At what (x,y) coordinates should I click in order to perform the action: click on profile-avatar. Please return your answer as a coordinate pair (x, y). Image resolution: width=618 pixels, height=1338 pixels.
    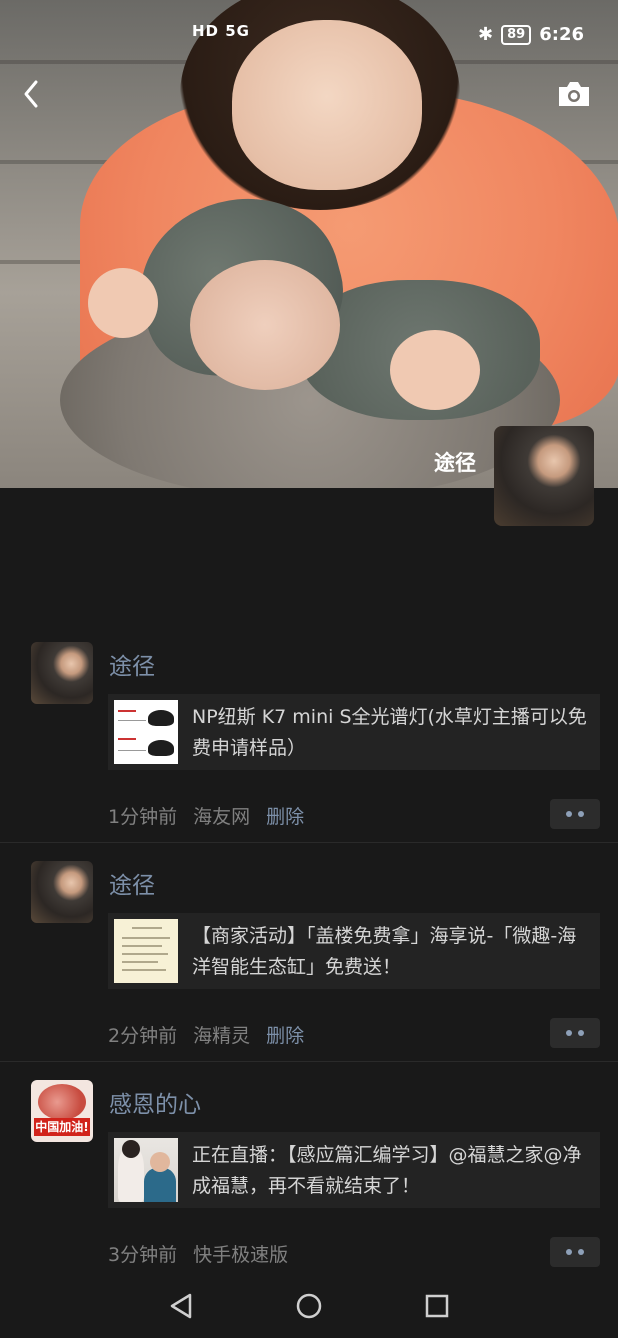
    Looking at the image, I should click on (544, 476).